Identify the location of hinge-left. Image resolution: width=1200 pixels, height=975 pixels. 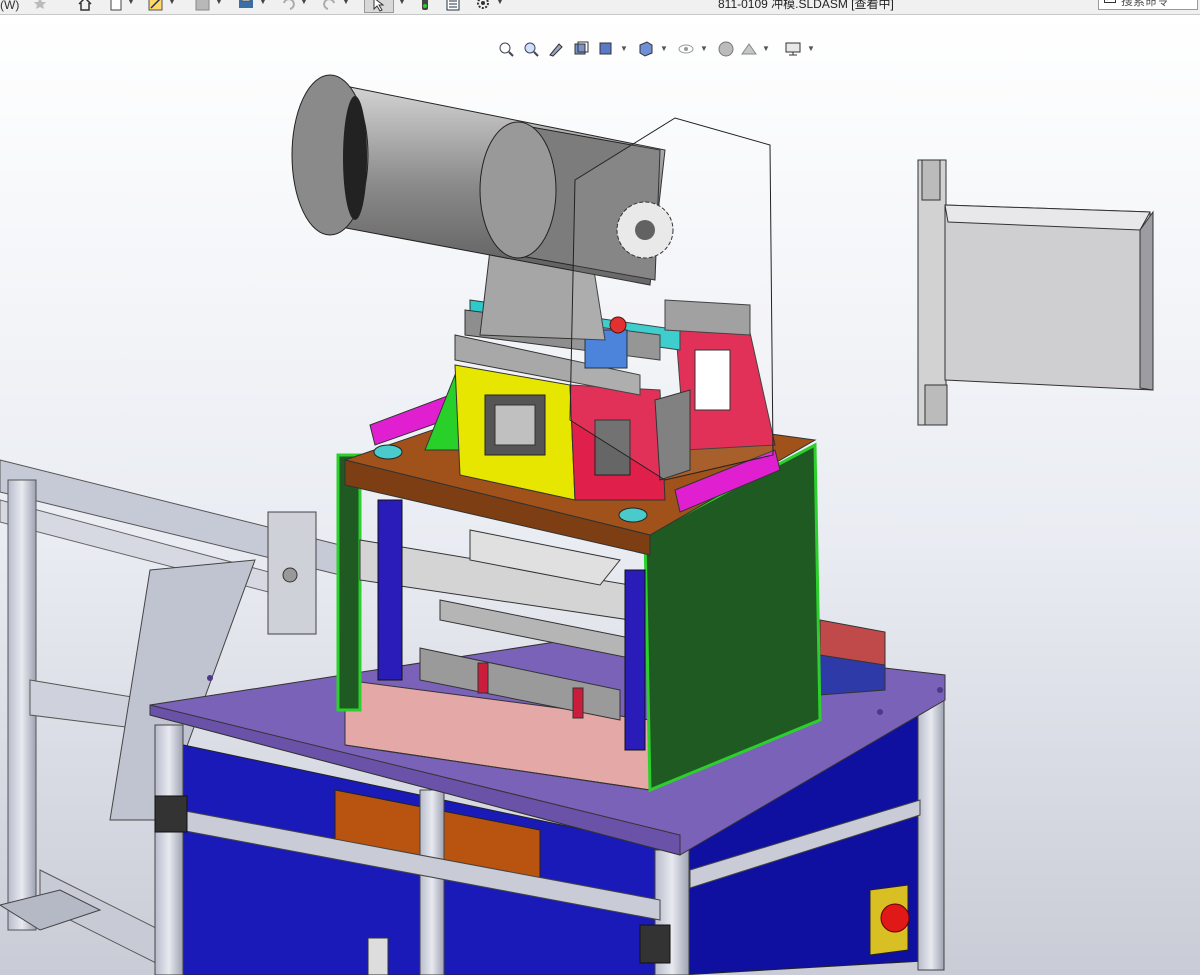
(171, 814).